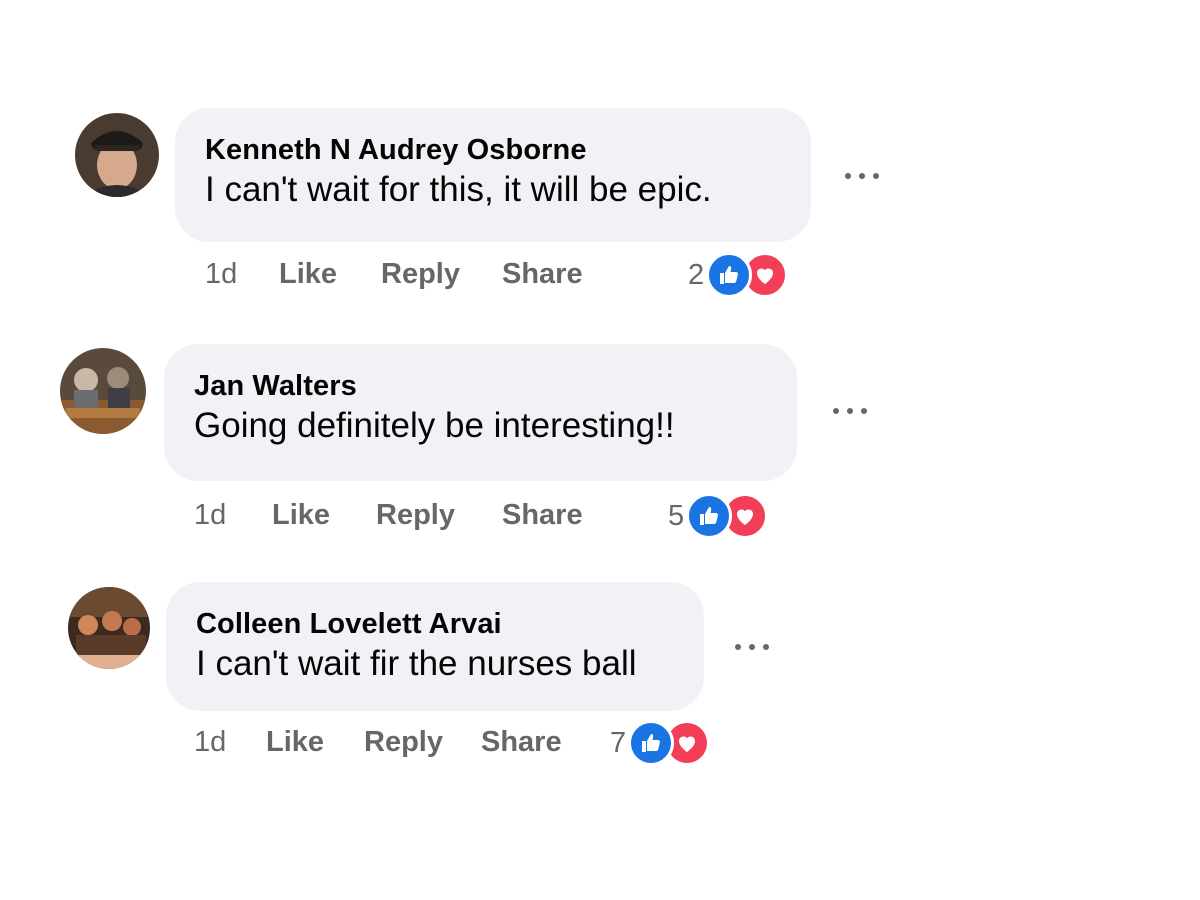 The width and height of the screenshot is (1200, 900). I want to click on comment-author: Colleen Lovelett Arvai, so click(435, 624).